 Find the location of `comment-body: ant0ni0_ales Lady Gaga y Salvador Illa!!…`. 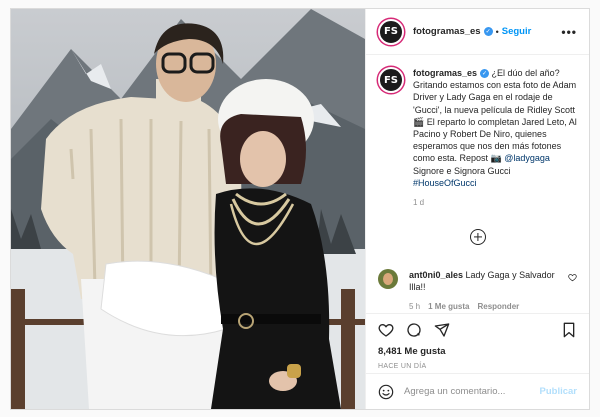

comment-body: ant0ni0_ales Lady Gaga y Salvador Illa!!… is located at coordinates (488, 291).